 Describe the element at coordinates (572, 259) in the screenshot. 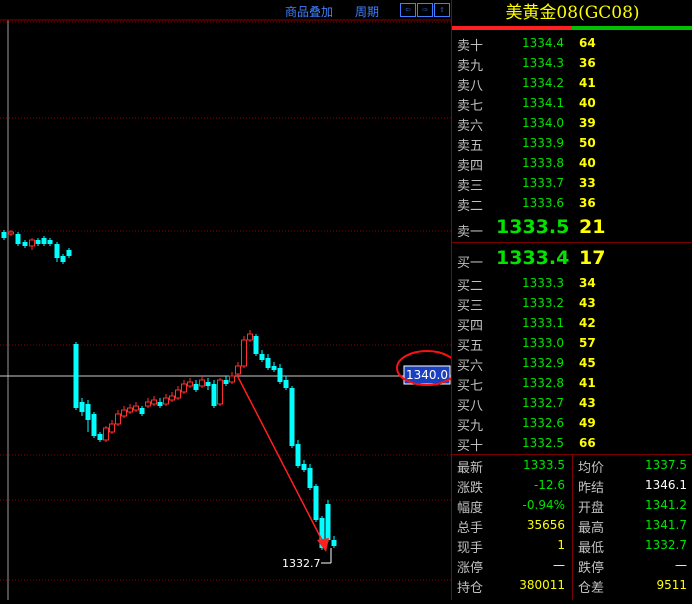

I see `bid-level-1: 买一 1333.4 17` at that location.